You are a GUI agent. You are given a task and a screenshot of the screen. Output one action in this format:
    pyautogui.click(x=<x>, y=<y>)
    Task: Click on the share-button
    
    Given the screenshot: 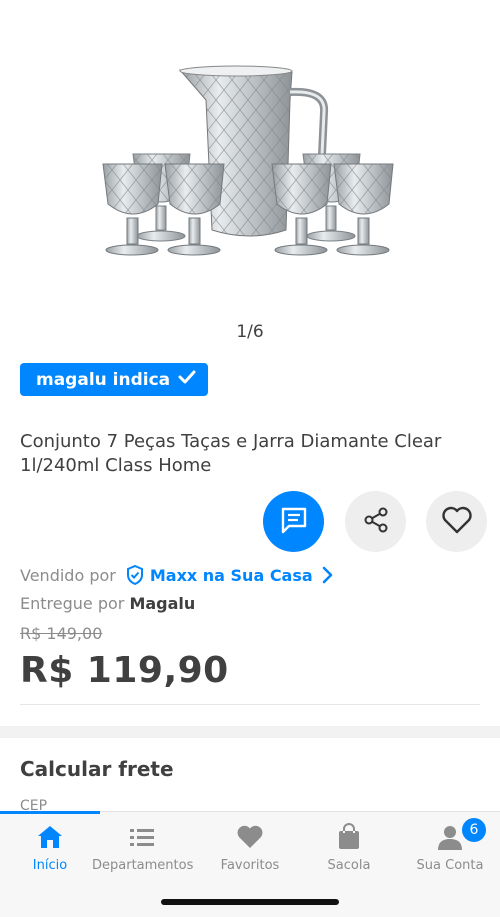 What is the action you would take?
    pyautogui.click(x=375, y=521)
    